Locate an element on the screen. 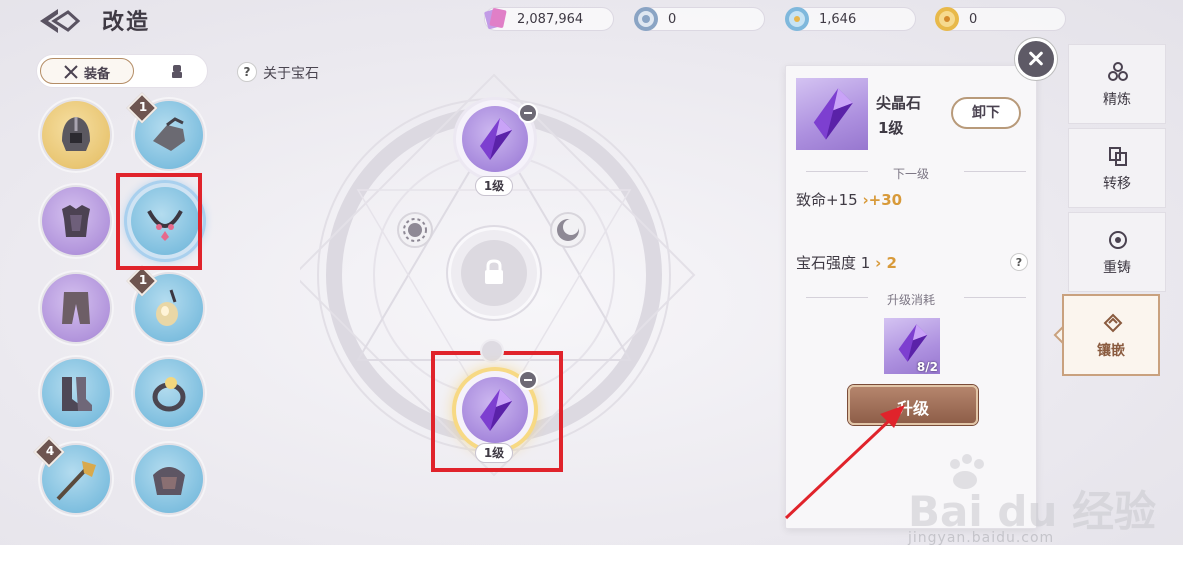  cost-divider: 升级消耗 is located at coordinates (911, 299).